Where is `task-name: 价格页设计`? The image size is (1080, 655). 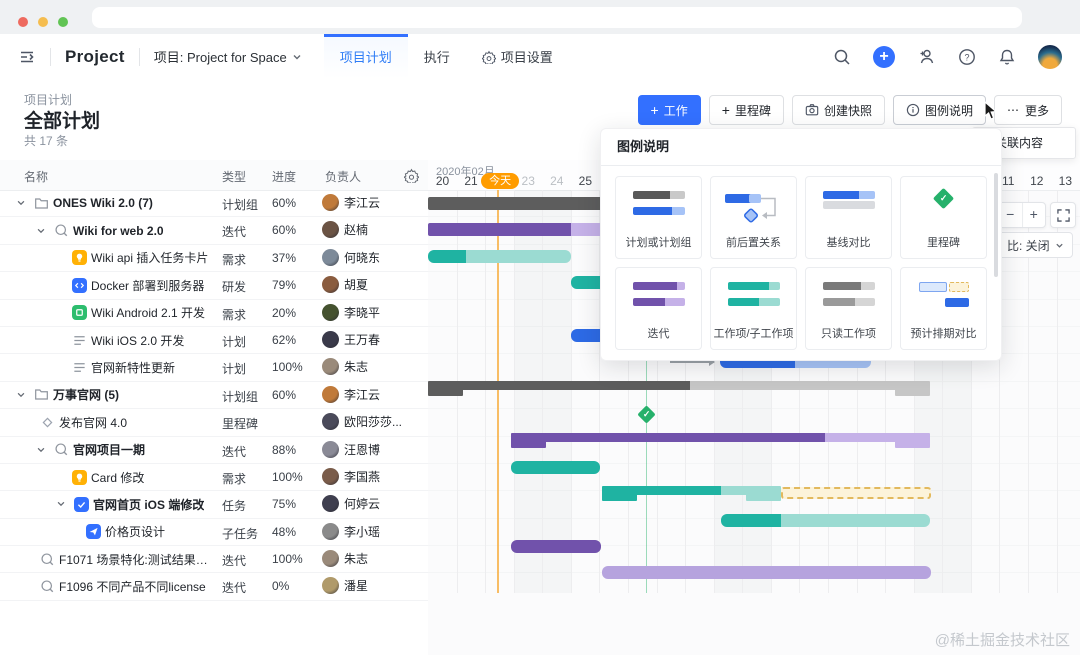 task-name: 价格页设计 is located at coordinates (135, 532).